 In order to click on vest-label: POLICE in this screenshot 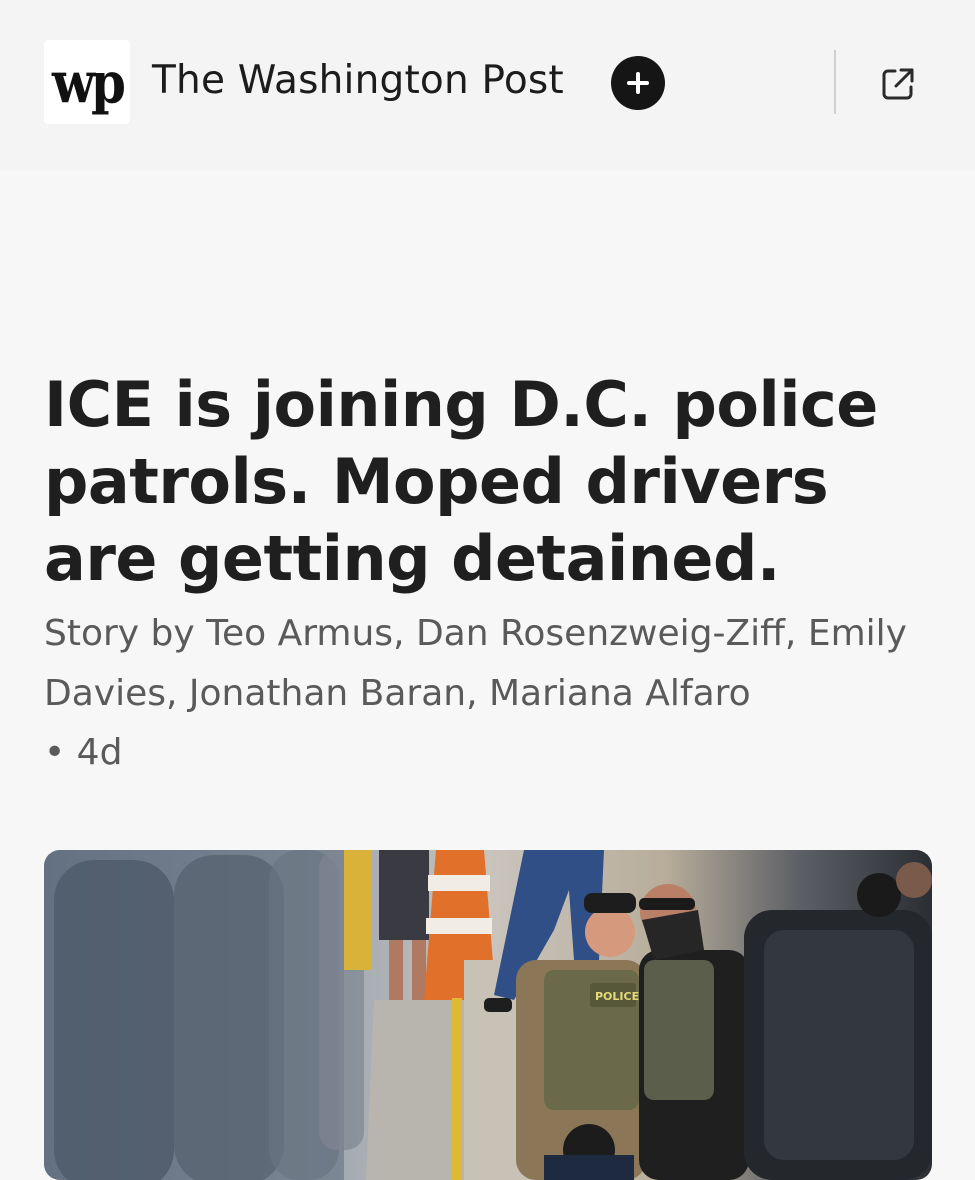, I will do `click(617, 996)`.